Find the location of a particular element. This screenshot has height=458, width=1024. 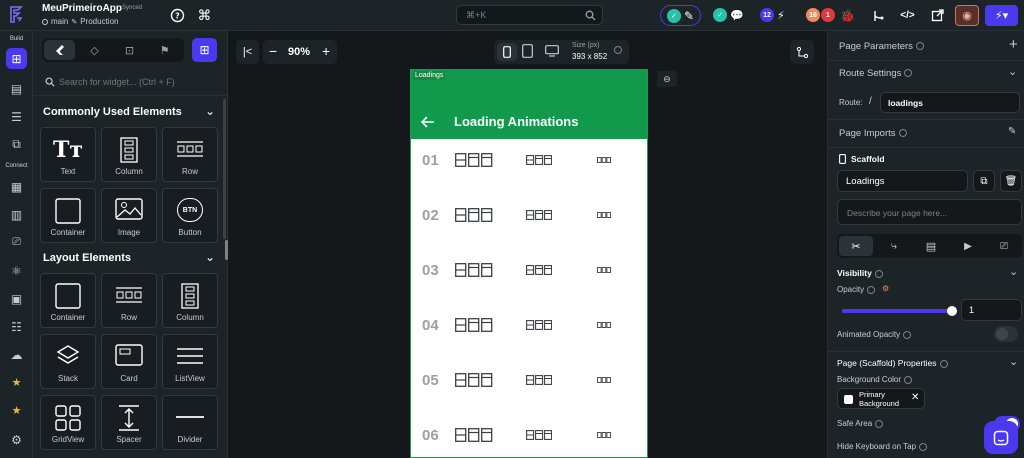

tab-gems: ◇ is located at coordinates (94, 50).